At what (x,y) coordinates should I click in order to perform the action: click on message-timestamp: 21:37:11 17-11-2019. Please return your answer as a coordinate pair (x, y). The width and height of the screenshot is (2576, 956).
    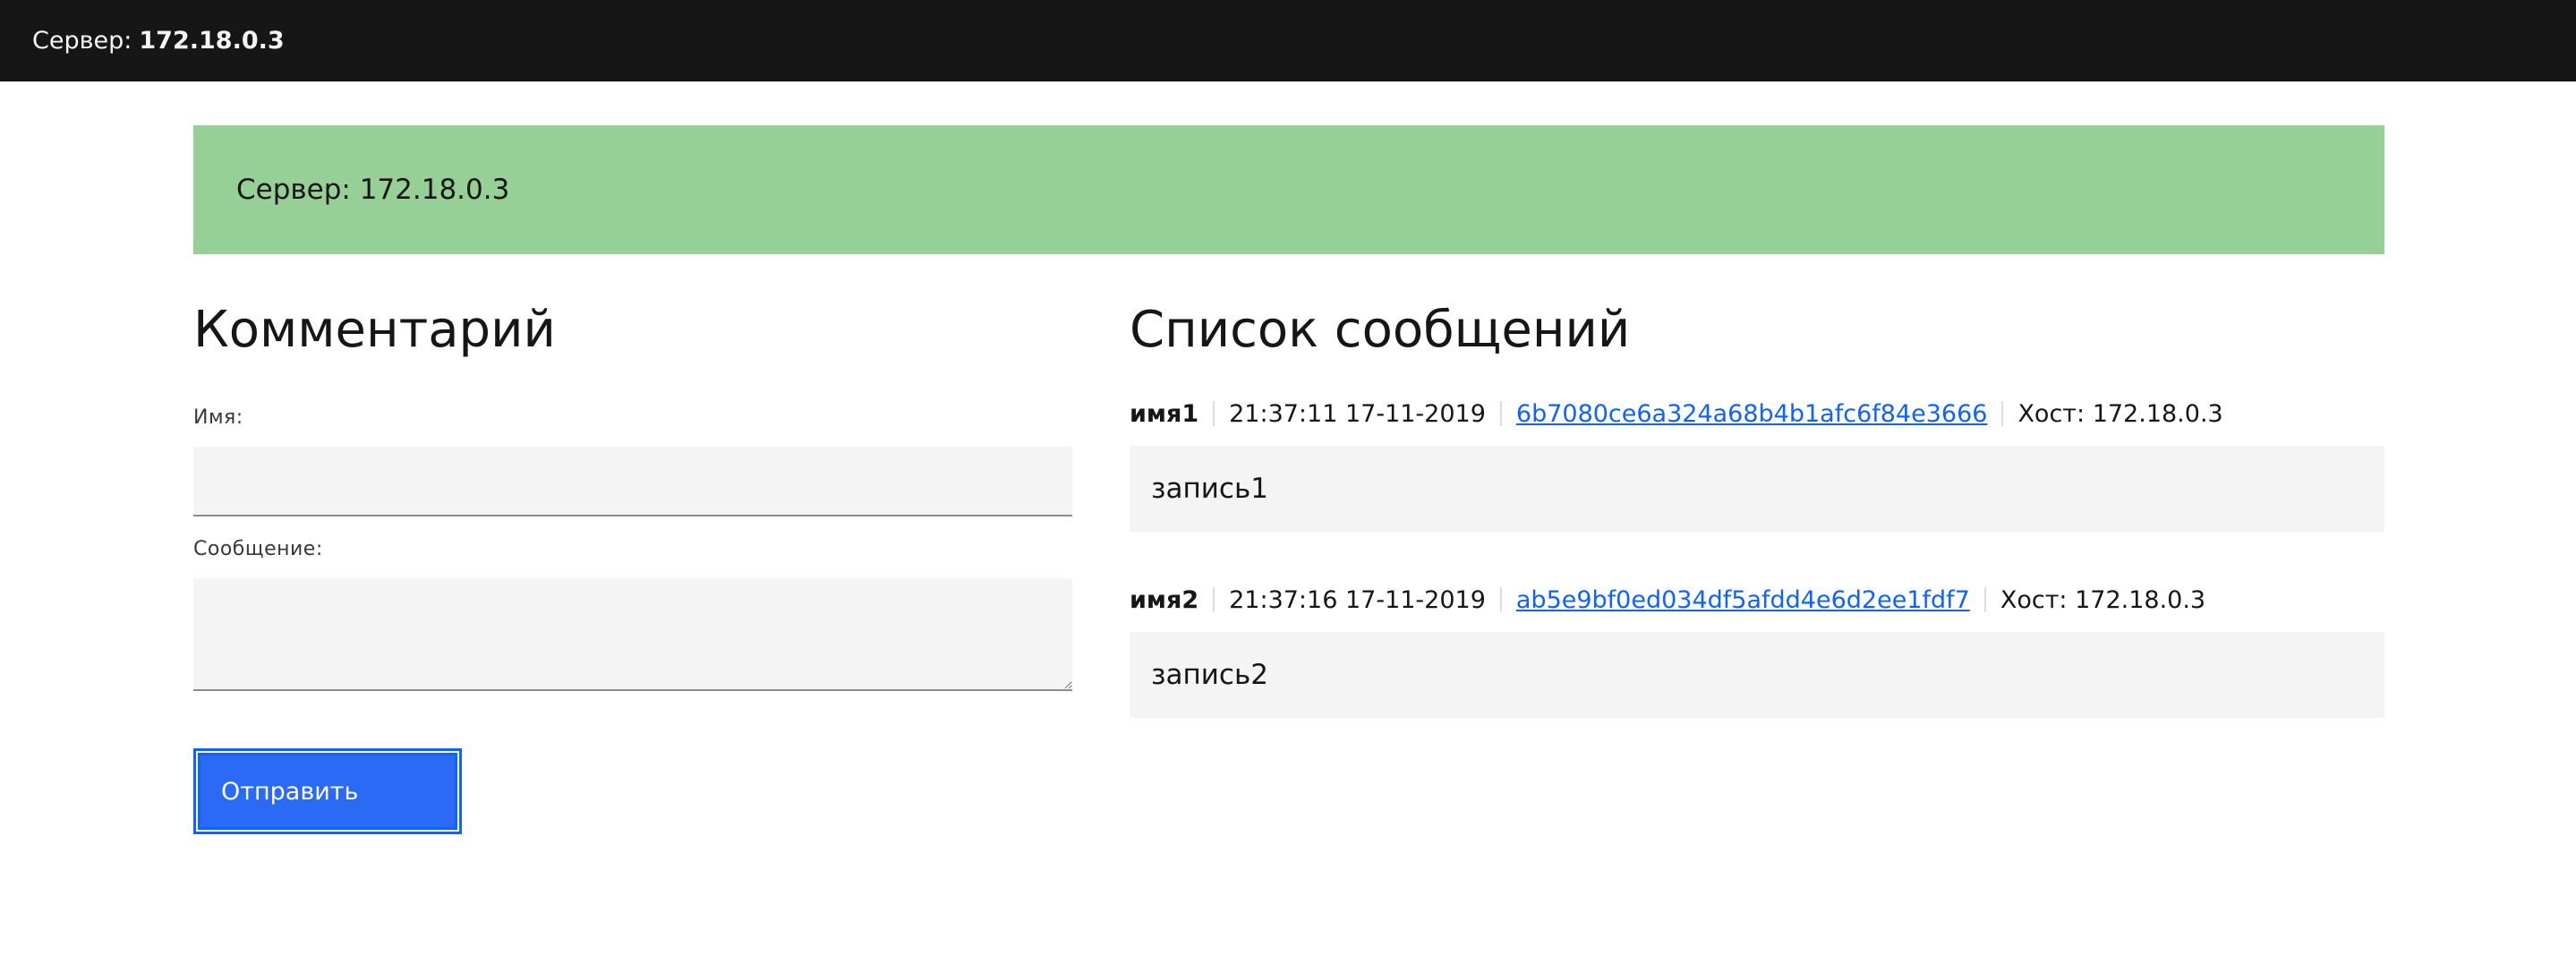
    Looking at the image, I should click on (1357, 414).